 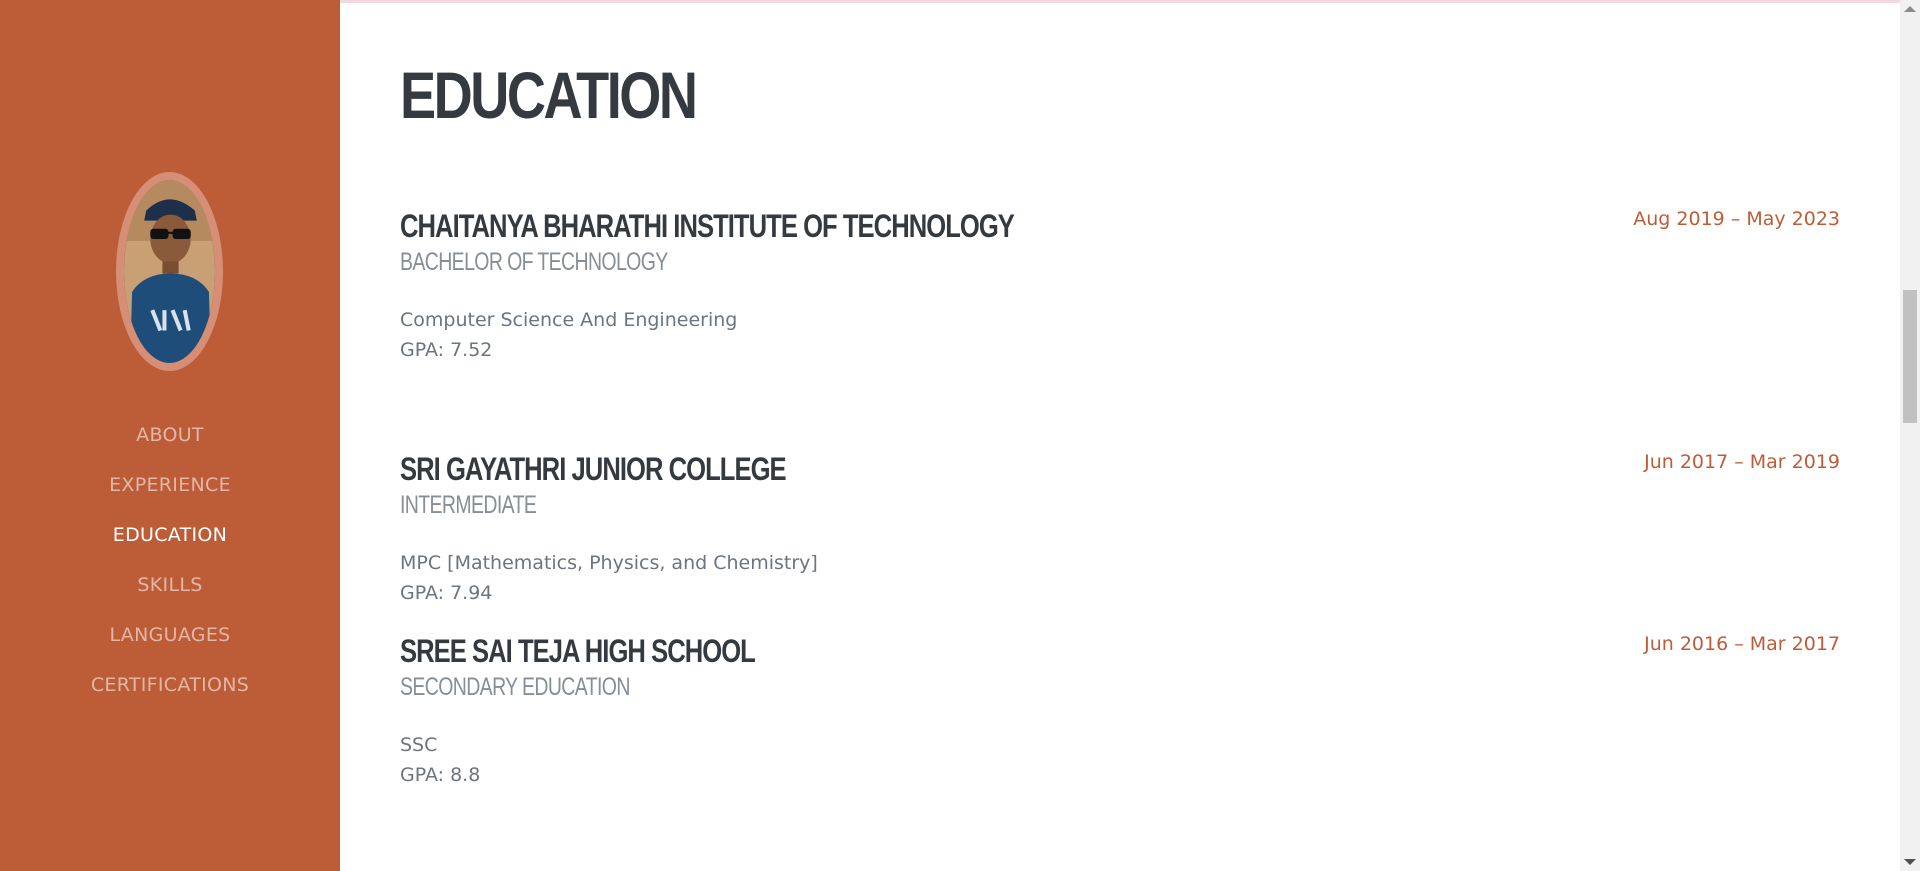 I want to click on nav-item-skills: SKILLS, so click(x=170, y=585).